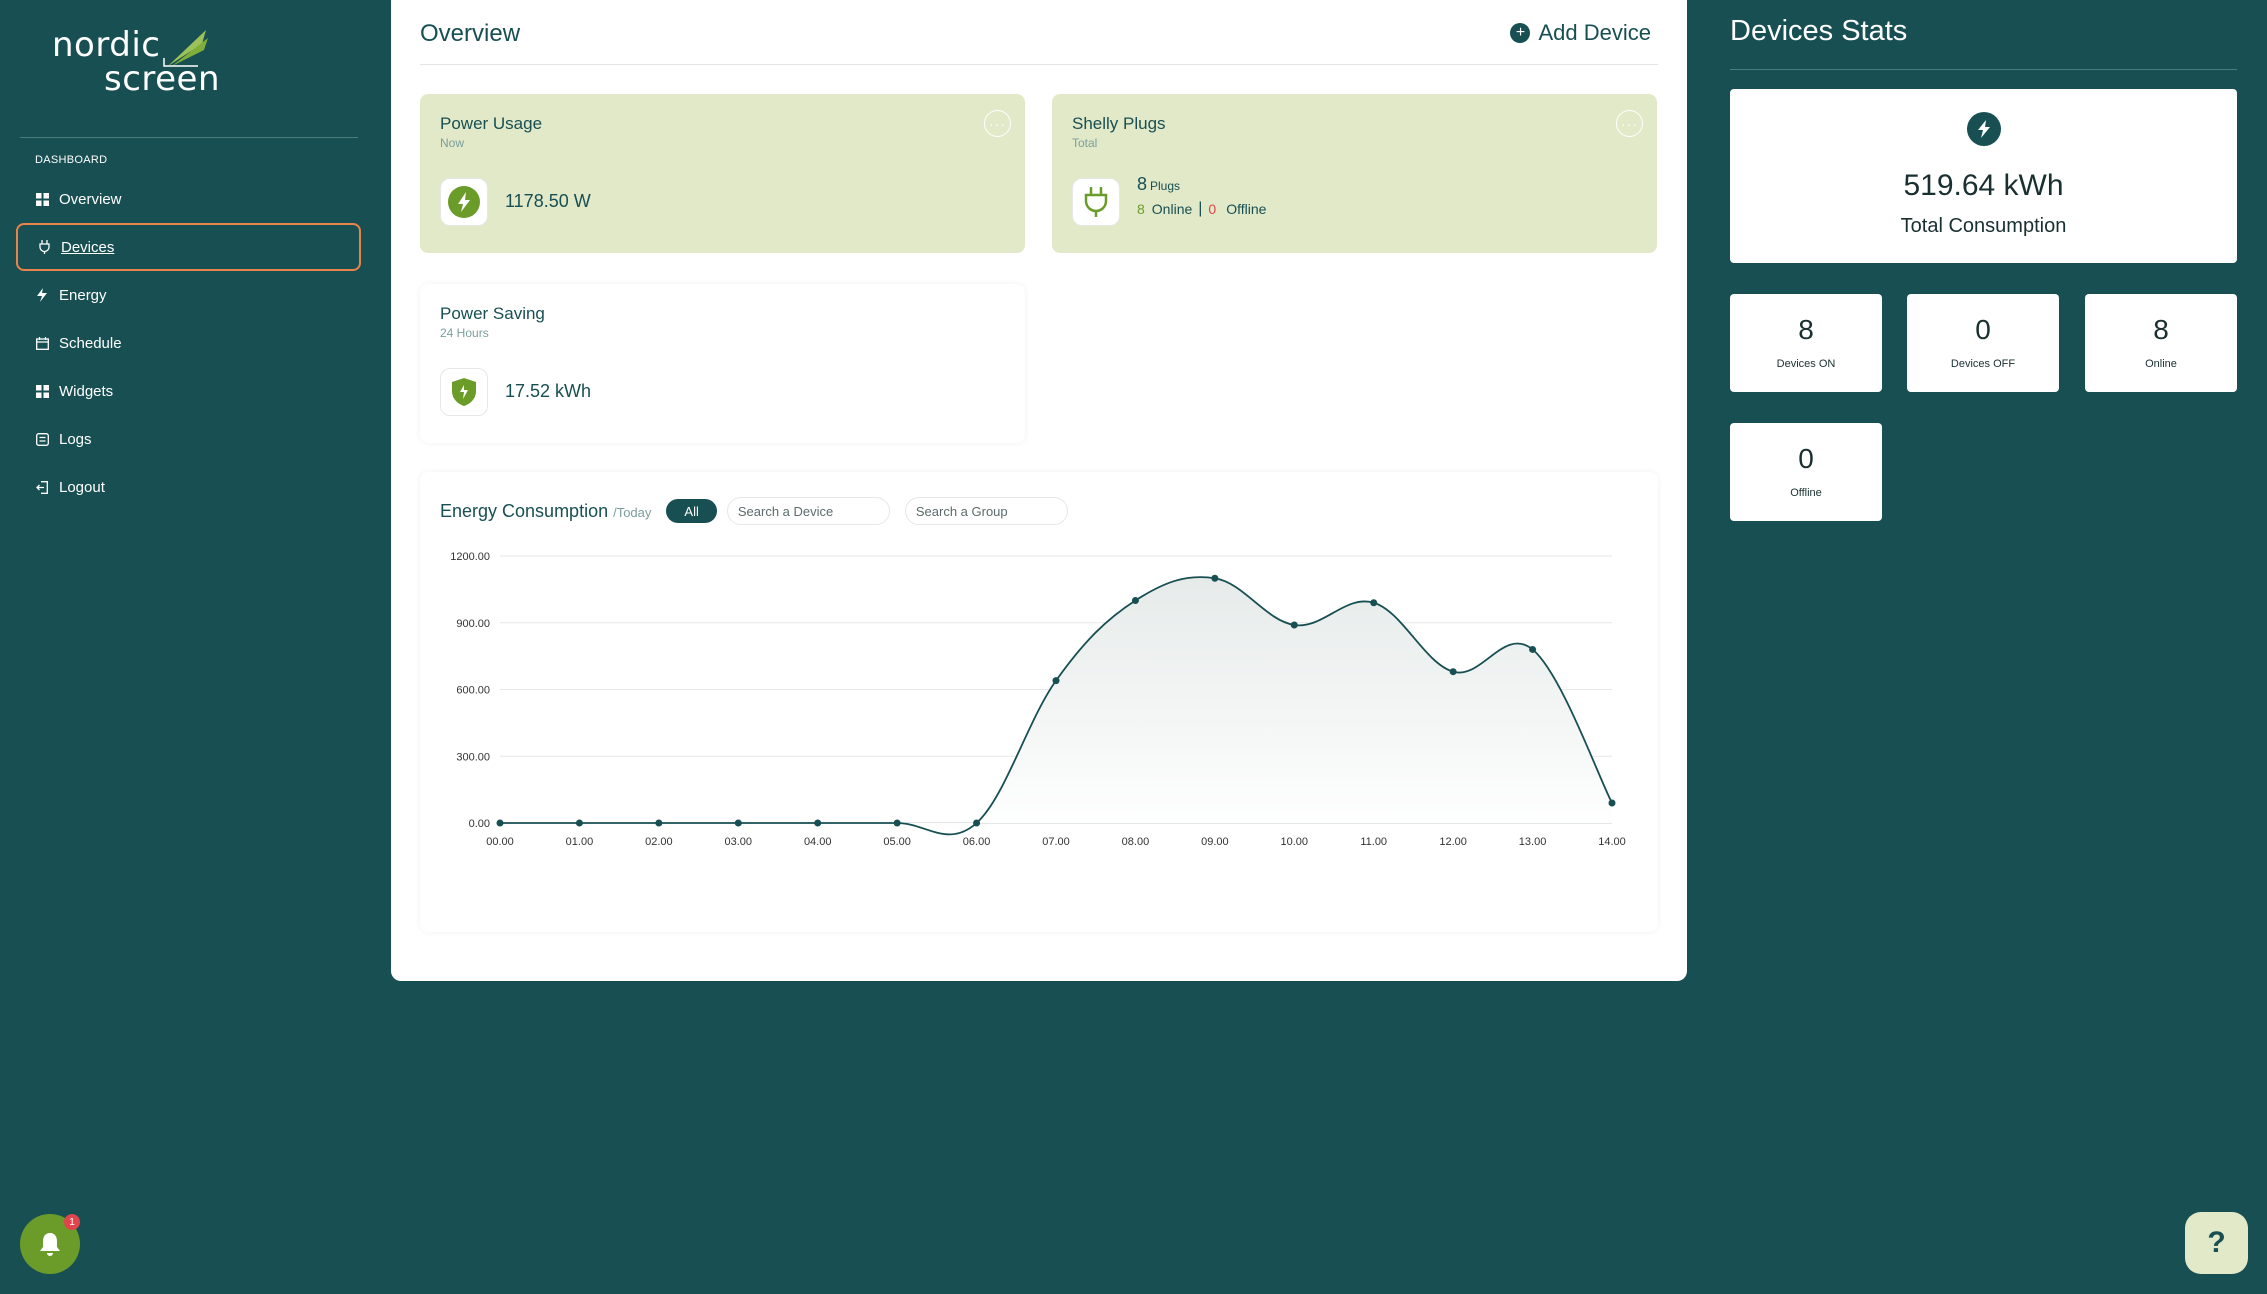 This screenshot has width=2267, height=1294. I want to click on search-device-input, so click(808, 511).